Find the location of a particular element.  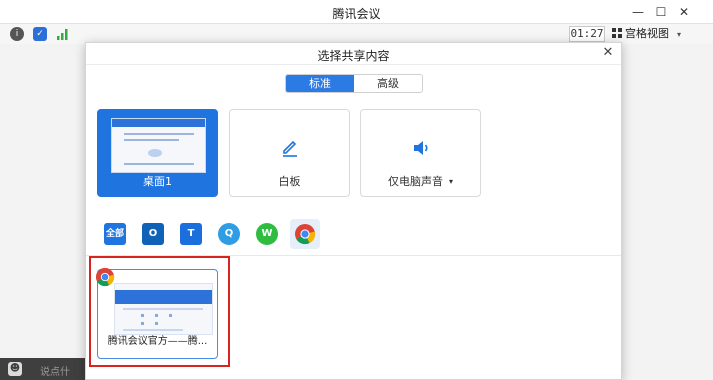

signal-icon is located at coordinates (63, 34).